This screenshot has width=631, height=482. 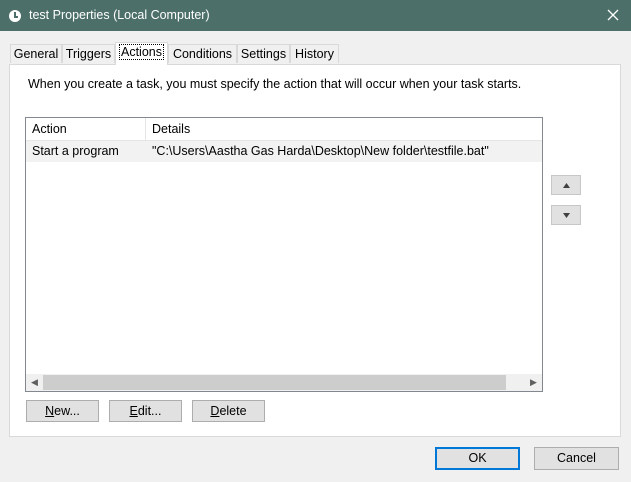 What do you see at coordinates (15, 16) in the screenshot?
I see `clock-icon` at bounding box center [15, 16].